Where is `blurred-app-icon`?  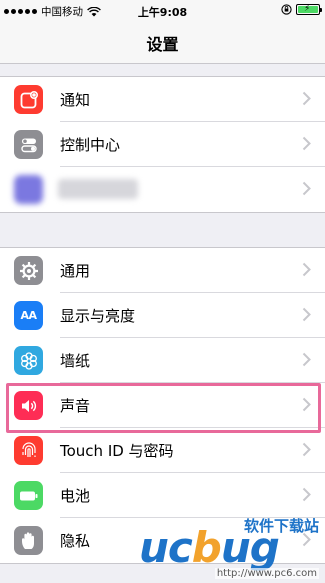
blurred-app-icon is located at coordinates (28, 189).